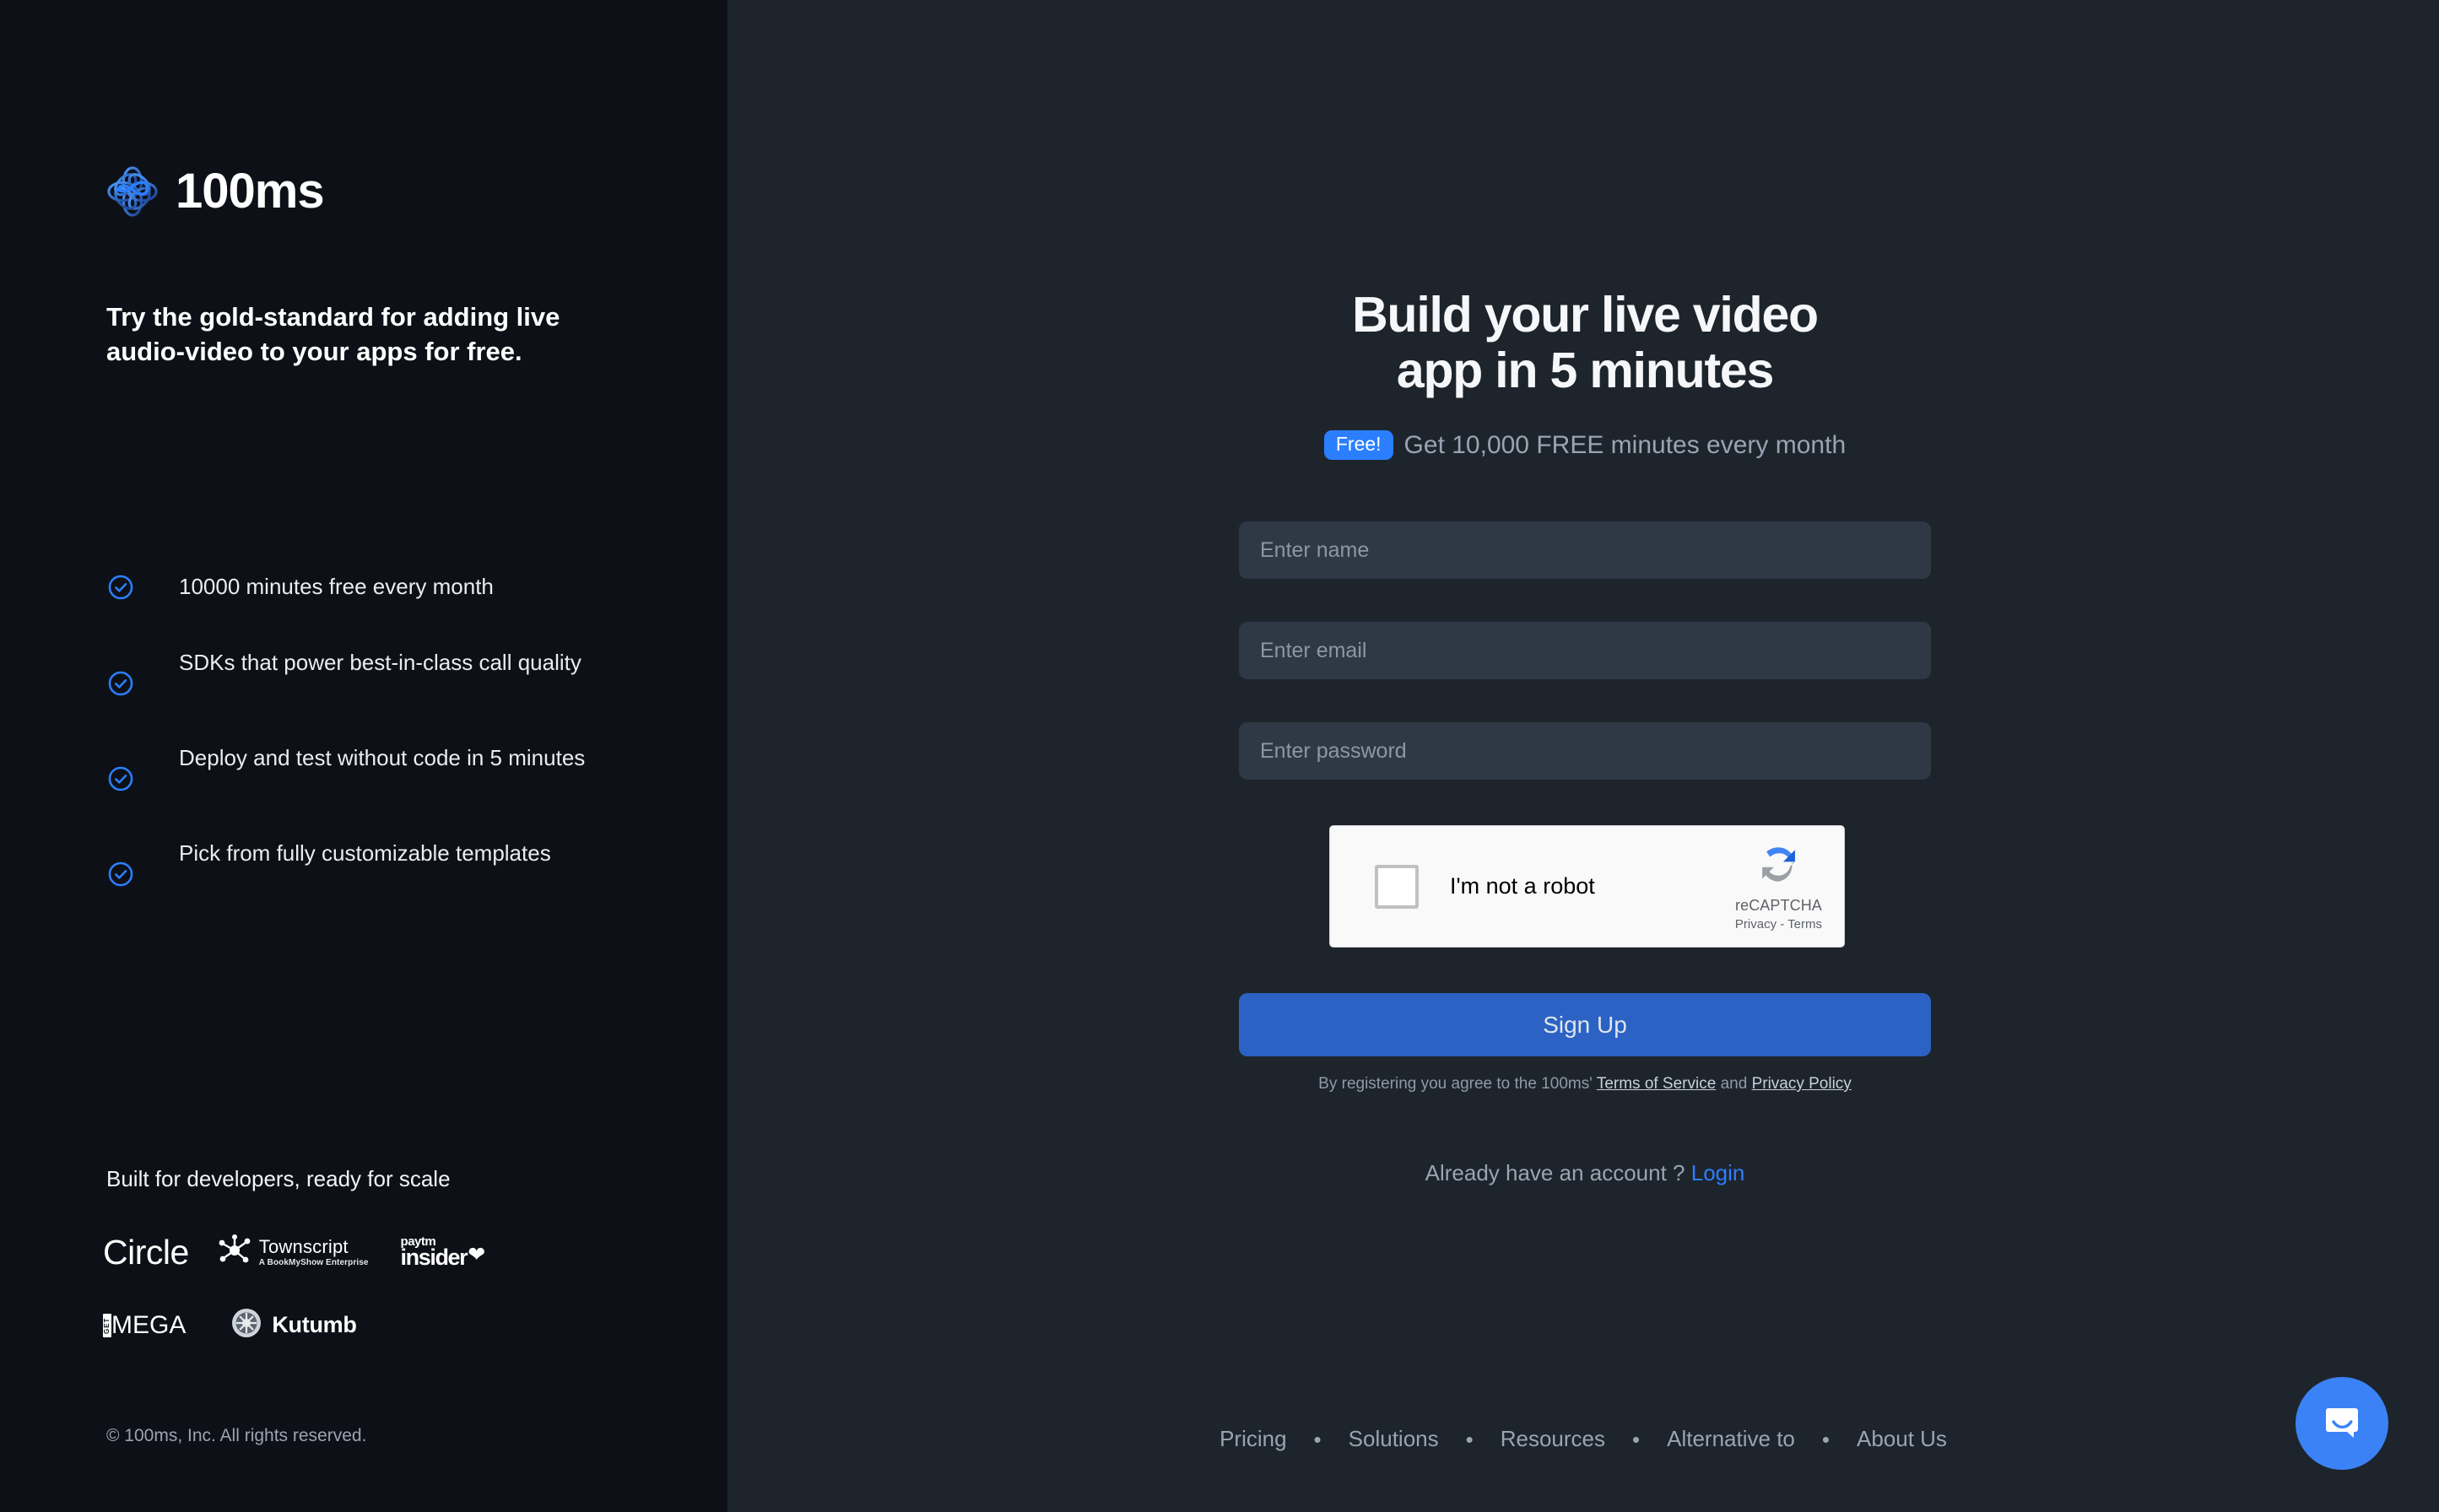  What do you see at coordinates (1558, 1173) in the screenshot?
I see `login-prompt-text: Already have an account ?` at bounding box center [1558, 1173].